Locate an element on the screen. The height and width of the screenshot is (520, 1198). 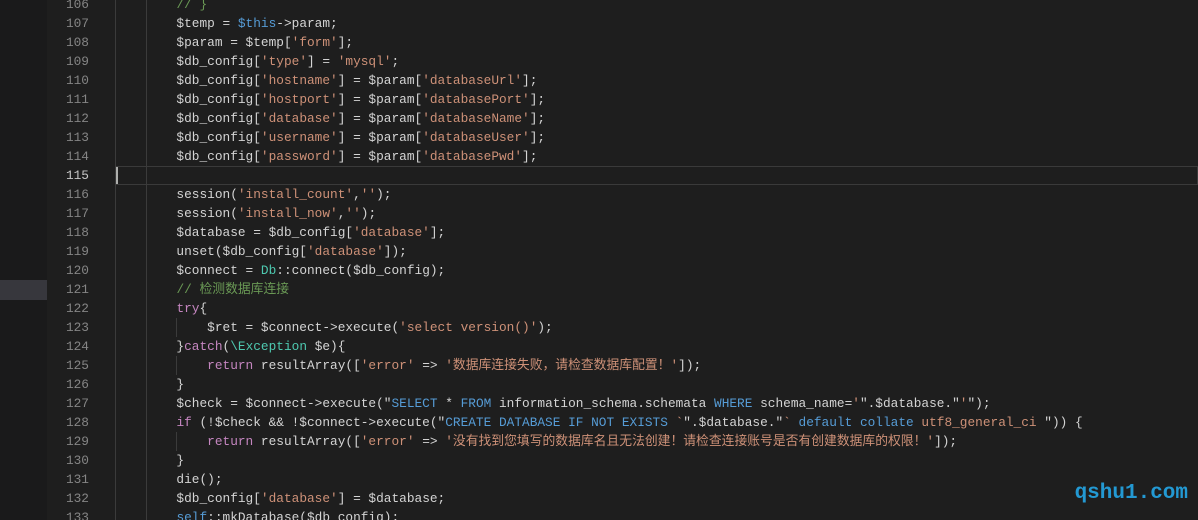
code-line: session('install_count',''); is located at coordinates (656, 194).